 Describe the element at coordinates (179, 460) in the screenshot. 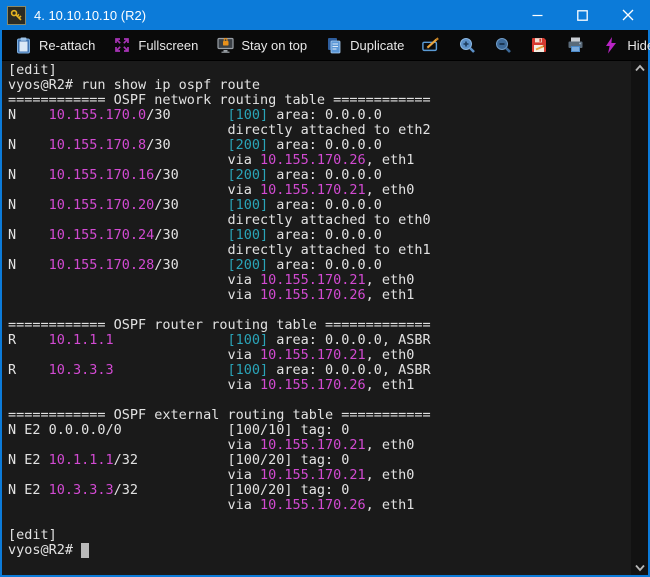

I see `terminal-line: N E2 10.1.1.1/32 [100/20] tag: 0` at that location.